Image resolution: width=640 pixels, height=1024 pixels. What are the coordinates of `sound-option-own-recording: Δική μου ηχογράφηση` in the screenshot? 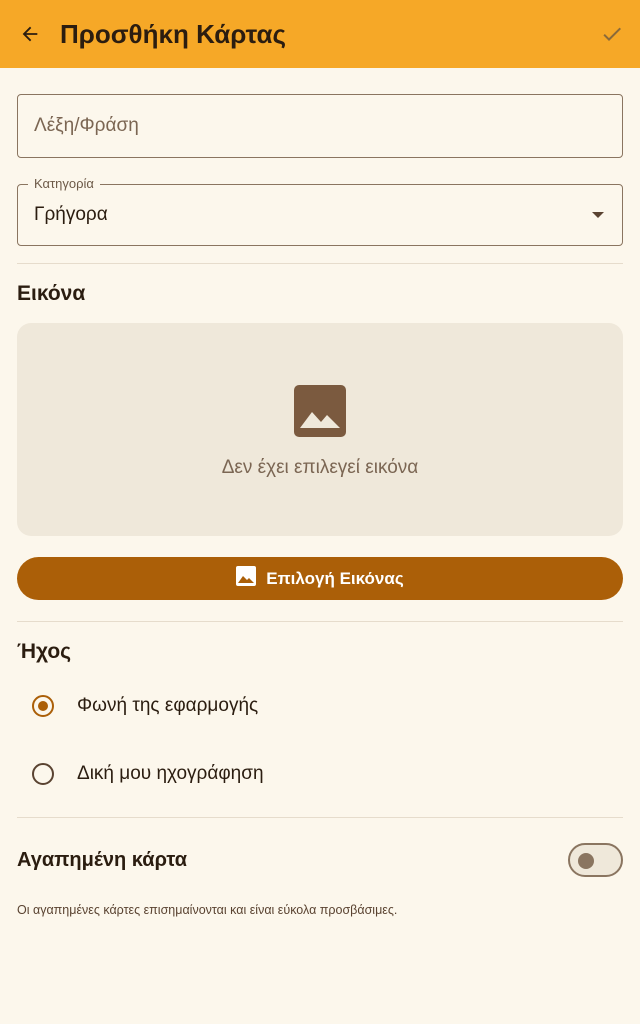 It's located at (320, 774).